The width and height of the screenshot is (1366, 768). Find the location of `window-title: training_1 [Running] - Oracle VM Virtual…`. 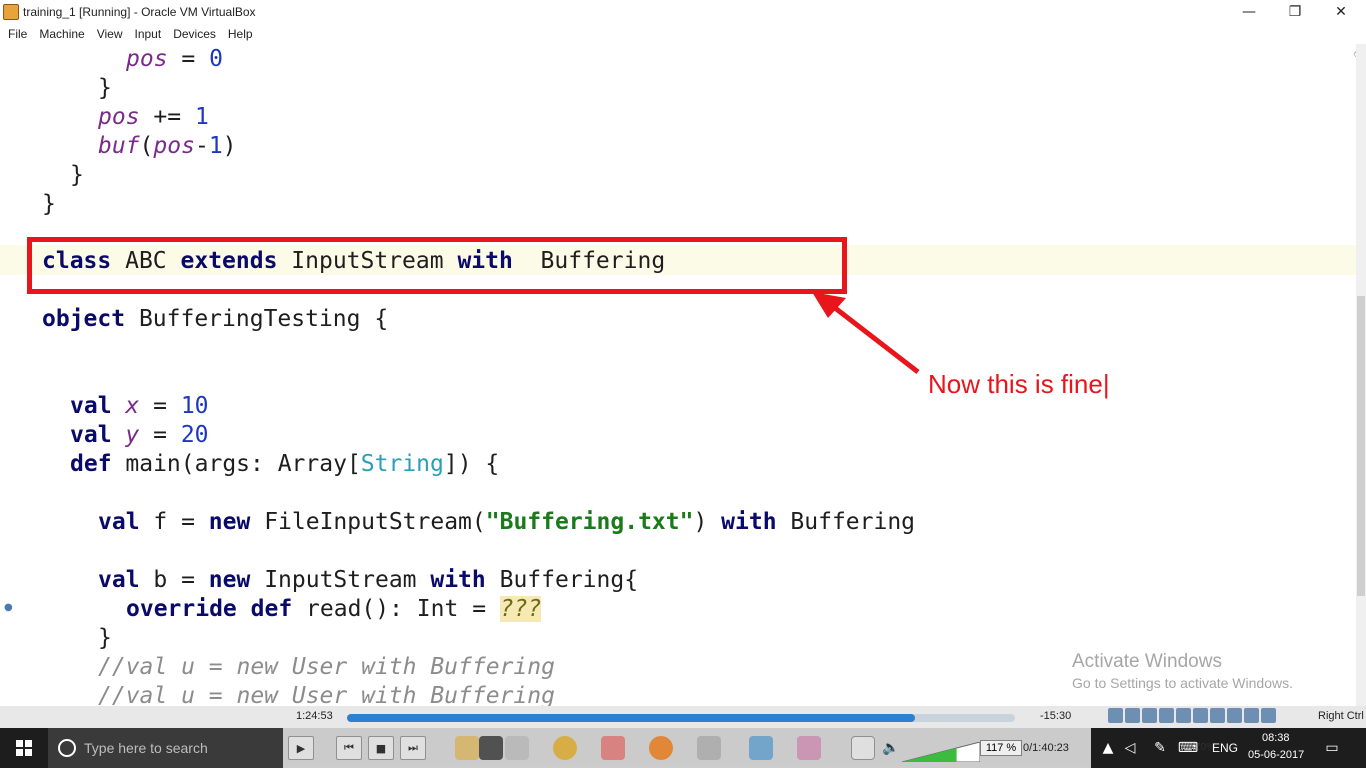

window-title: training_1 [Running] - Oracle VM Virtual… is located at coordinates (139, 12).